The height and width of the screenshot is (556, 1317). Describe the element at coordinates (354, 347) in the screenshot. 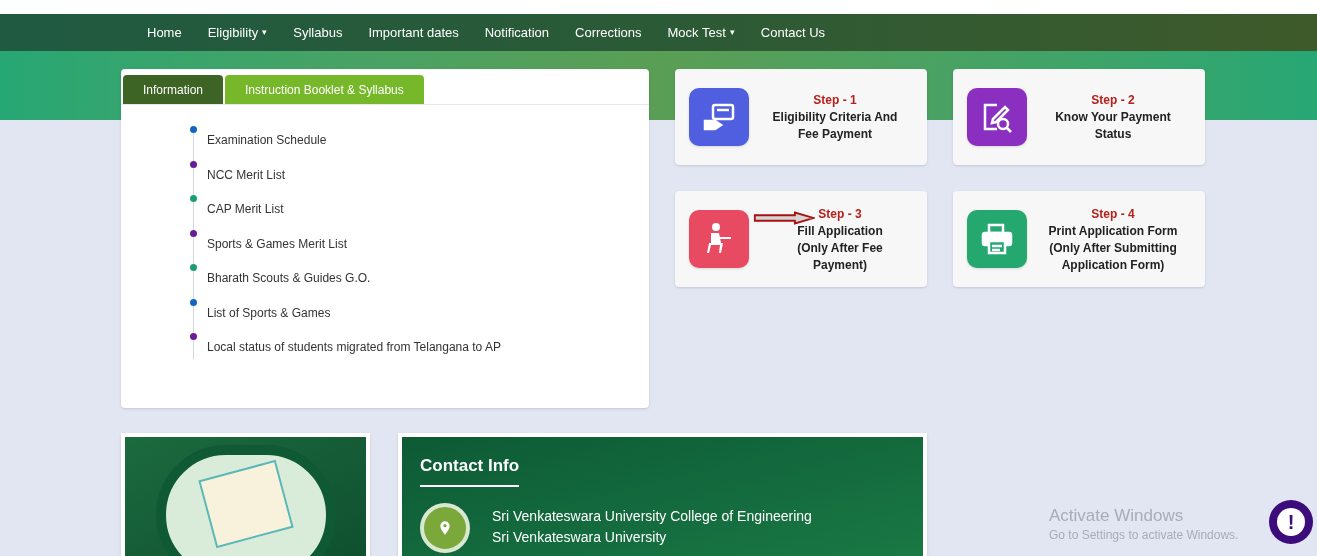

I see `info-link: Local status of students migrated from Telangana to AP` at that location.